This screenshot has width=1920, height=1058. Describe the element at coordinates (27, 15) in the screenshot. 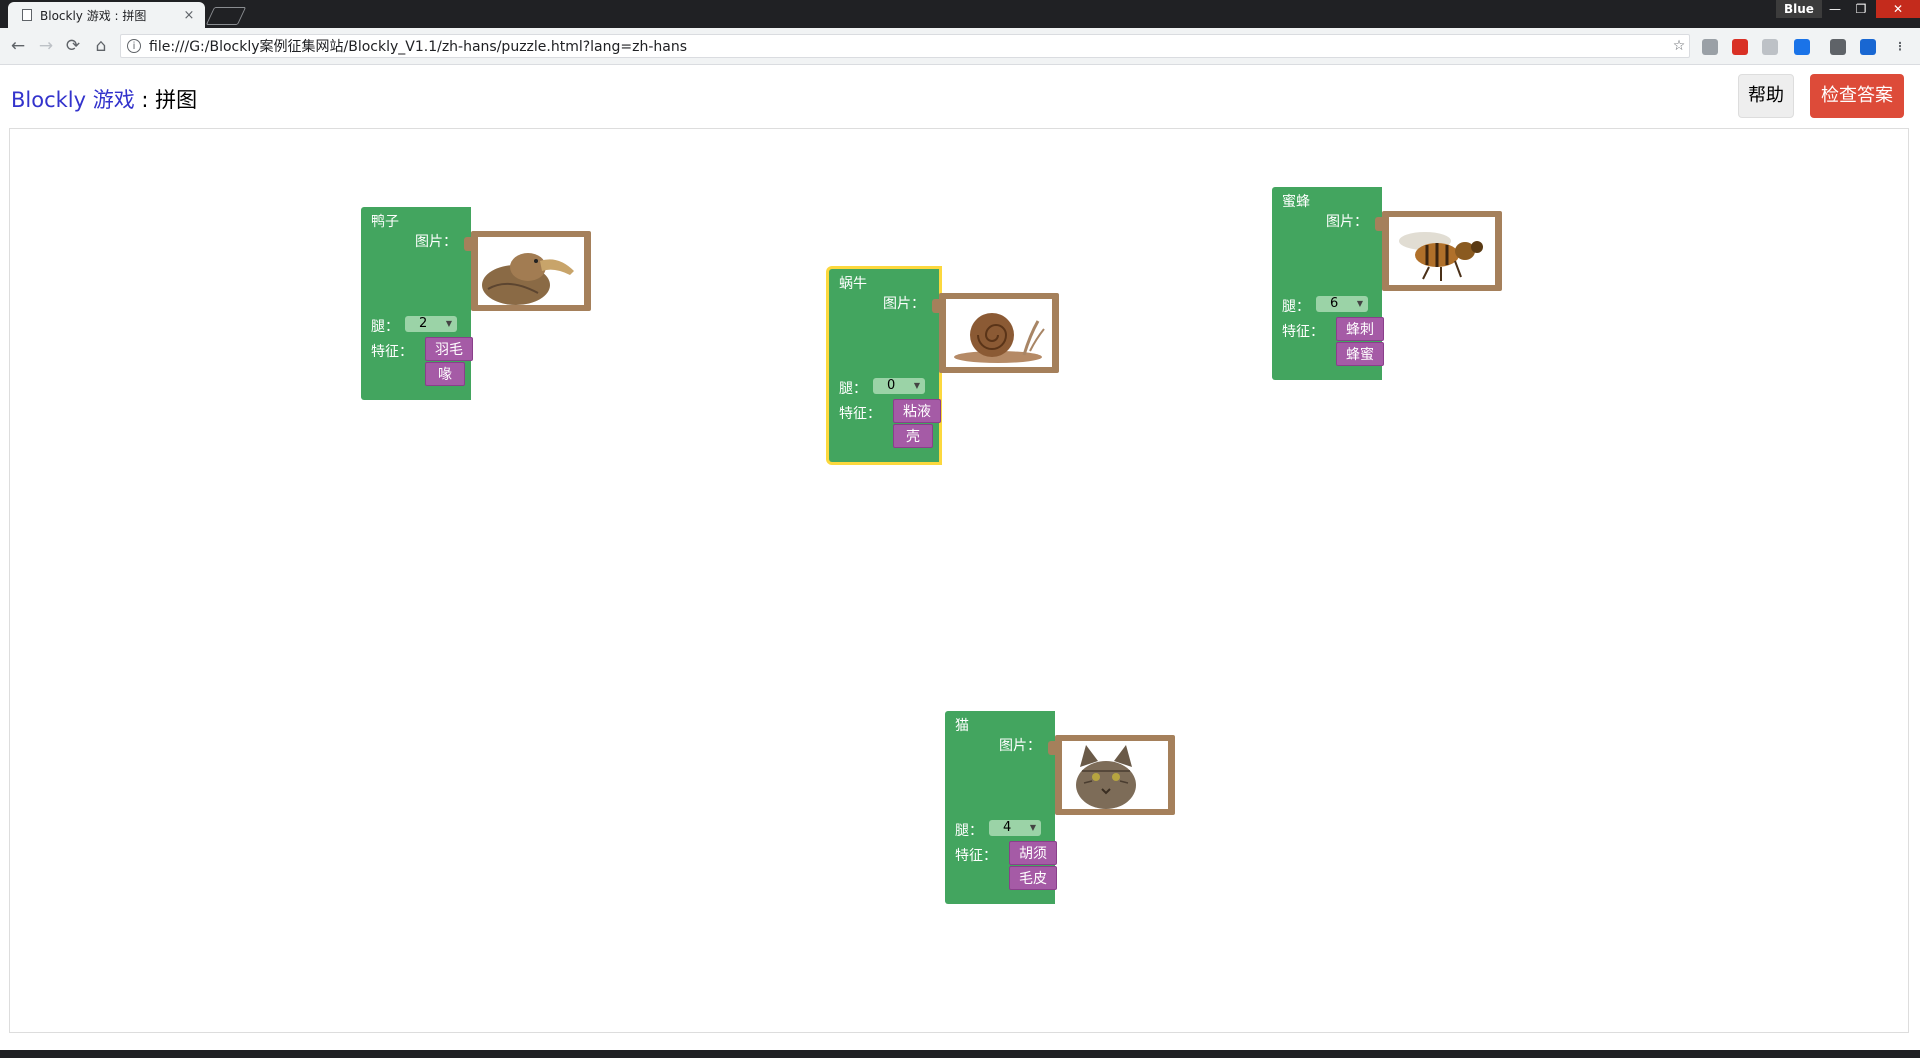

I see `document-icon` at that location.